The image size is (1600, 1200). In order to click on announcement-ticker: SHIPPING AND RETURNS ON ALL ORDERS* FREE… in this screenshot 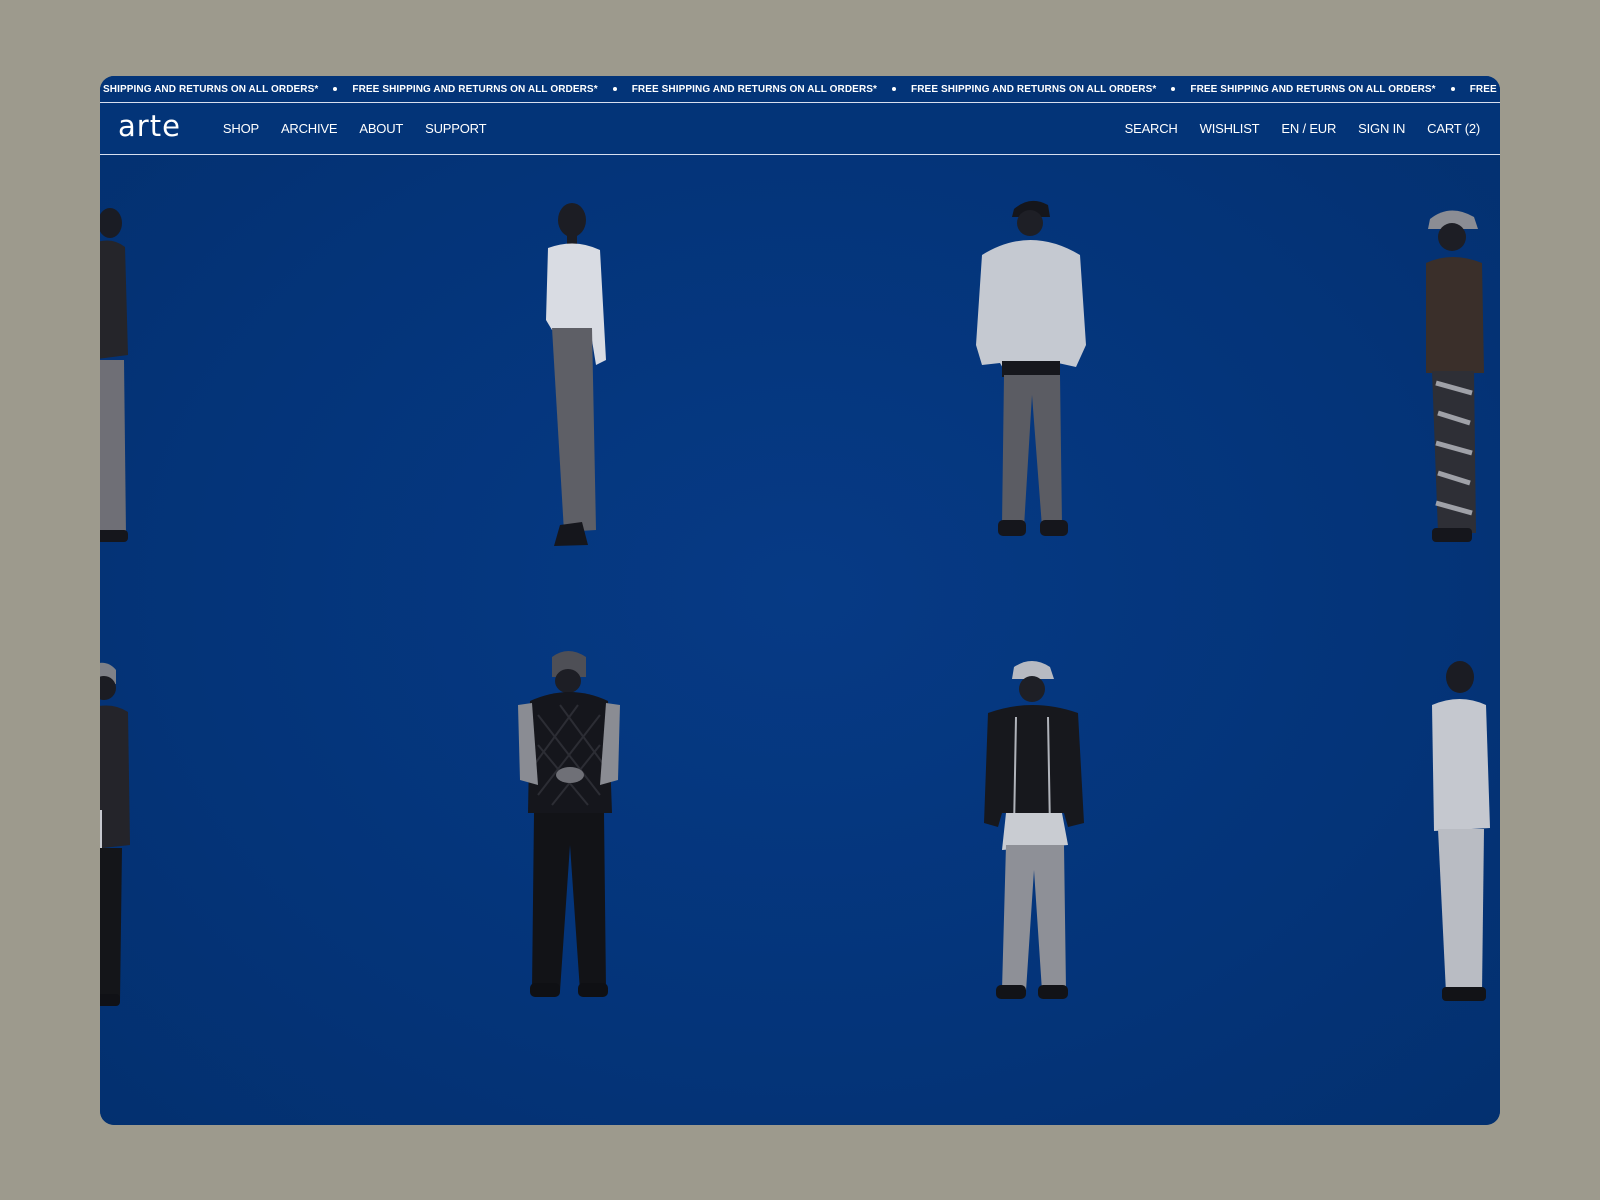, I will do `click(800, 89)`.